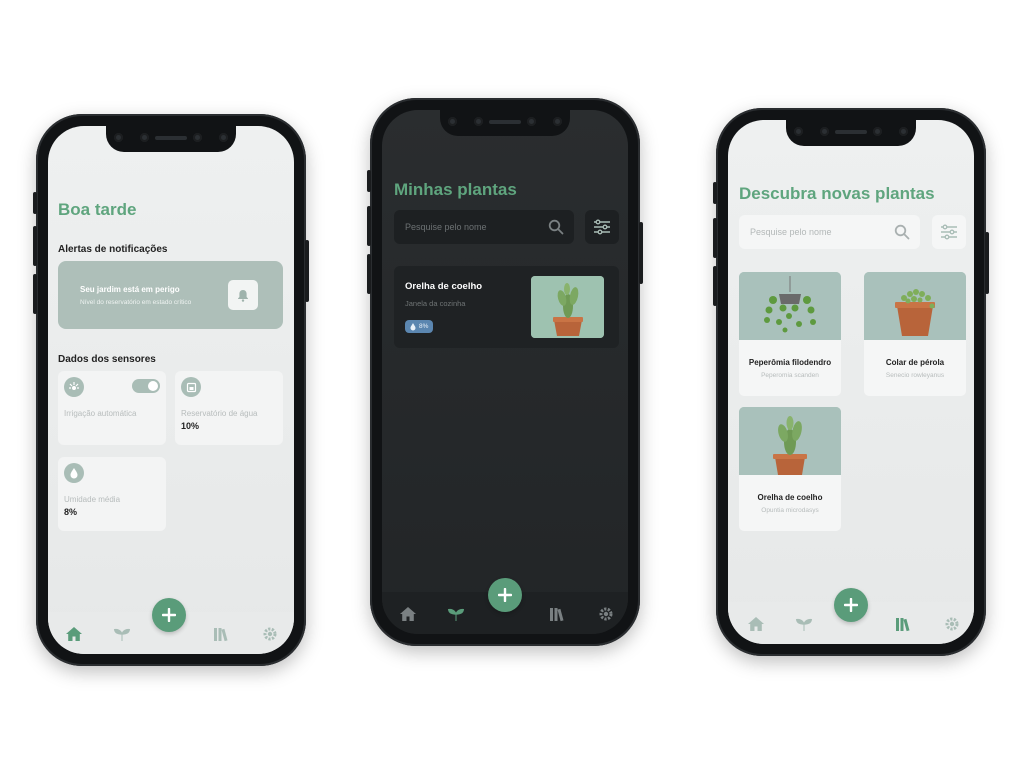  What do you see at coordinates (424, 326) in the screenshot?
I see `moisture-value: 8%` at bounding box center [424, 326].